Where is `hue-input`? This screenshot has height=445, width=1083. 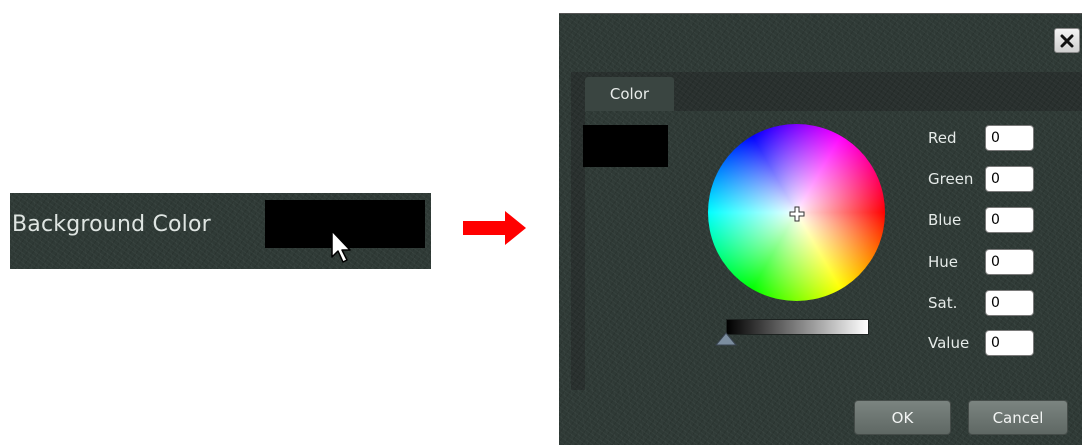
hue-input is located at coordinates (1009, 262).